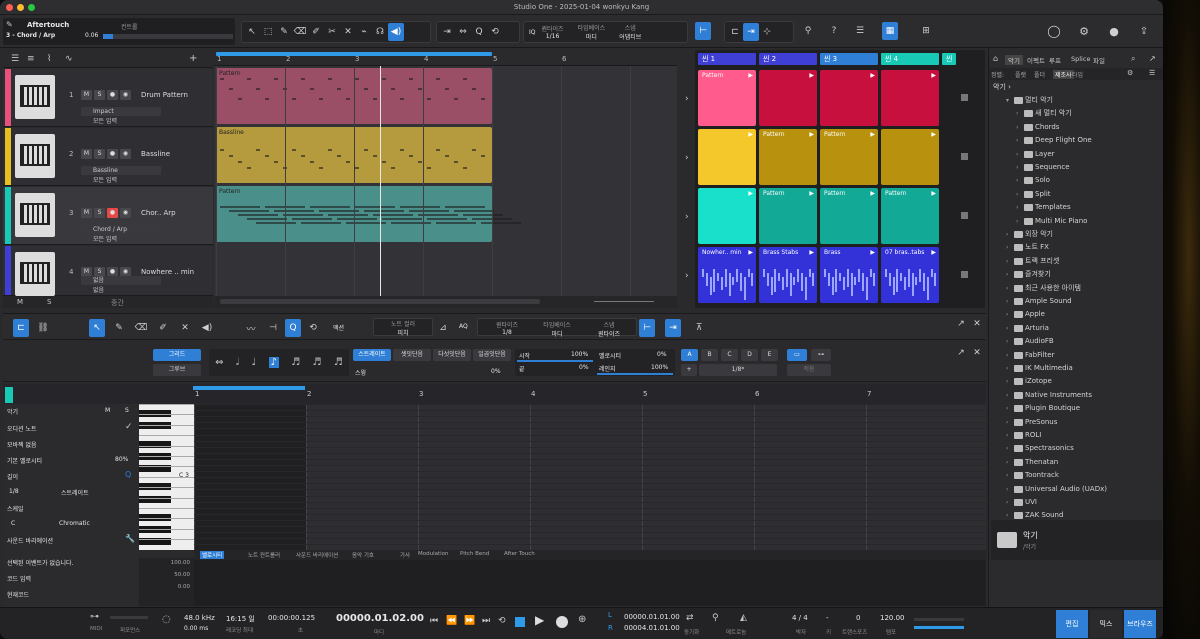 This screenshot has height=639, width=1200. What do you see at coordinates (434, 621) in the screenshot?
I see `return-to-zero-icon: ⏮` at bounding box center [434, 621].